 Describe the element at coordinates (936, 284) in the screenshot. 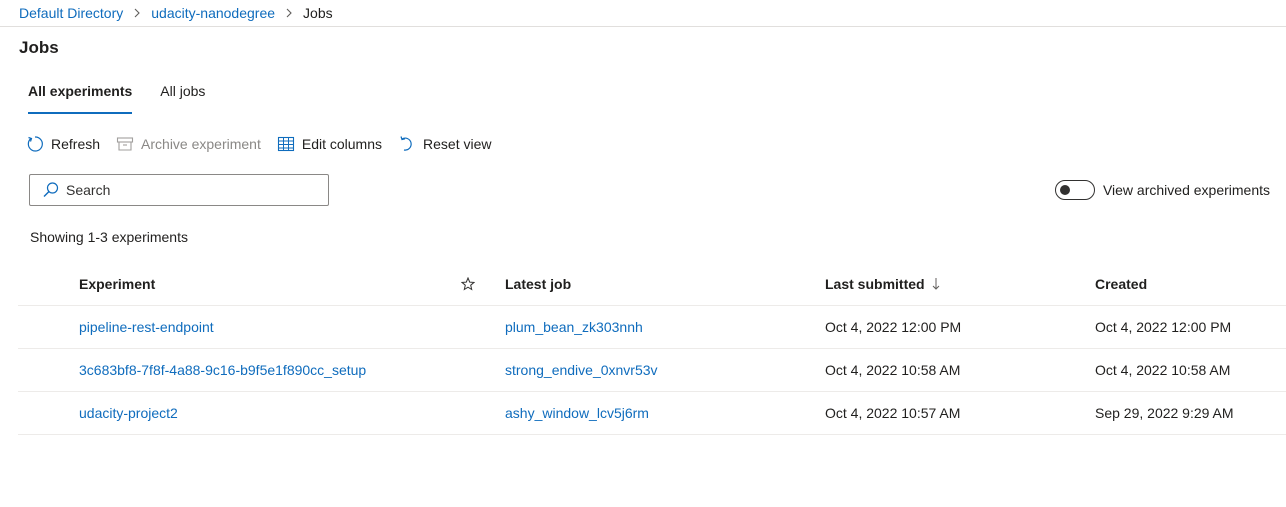

I see `sort-descending-icon` at that location.